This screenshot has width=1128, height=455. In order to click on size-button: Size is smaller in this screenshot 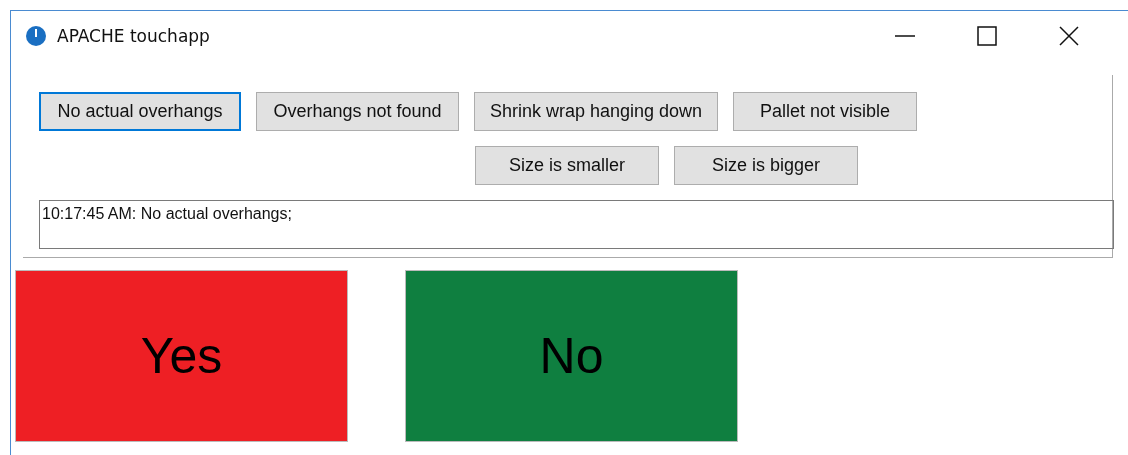, I will do `click(567, 165)`.